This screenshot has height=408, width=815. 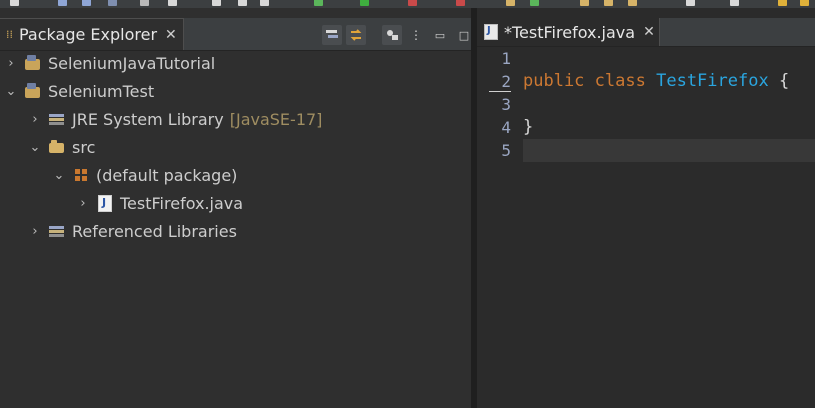 I want to click on view-menu-icon: ⋮, so click(x=416, y=35).